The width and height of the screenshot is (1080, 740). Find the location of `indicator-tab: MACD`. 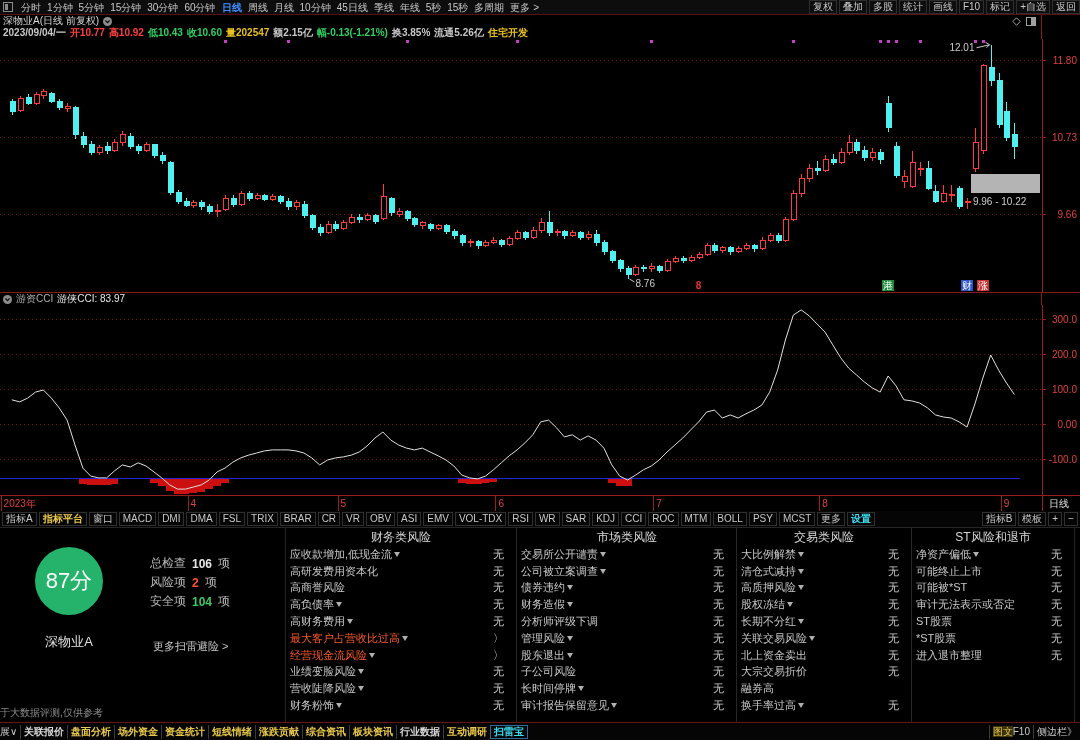

indicator-tab: MACD is located at coordinates (137, 519).